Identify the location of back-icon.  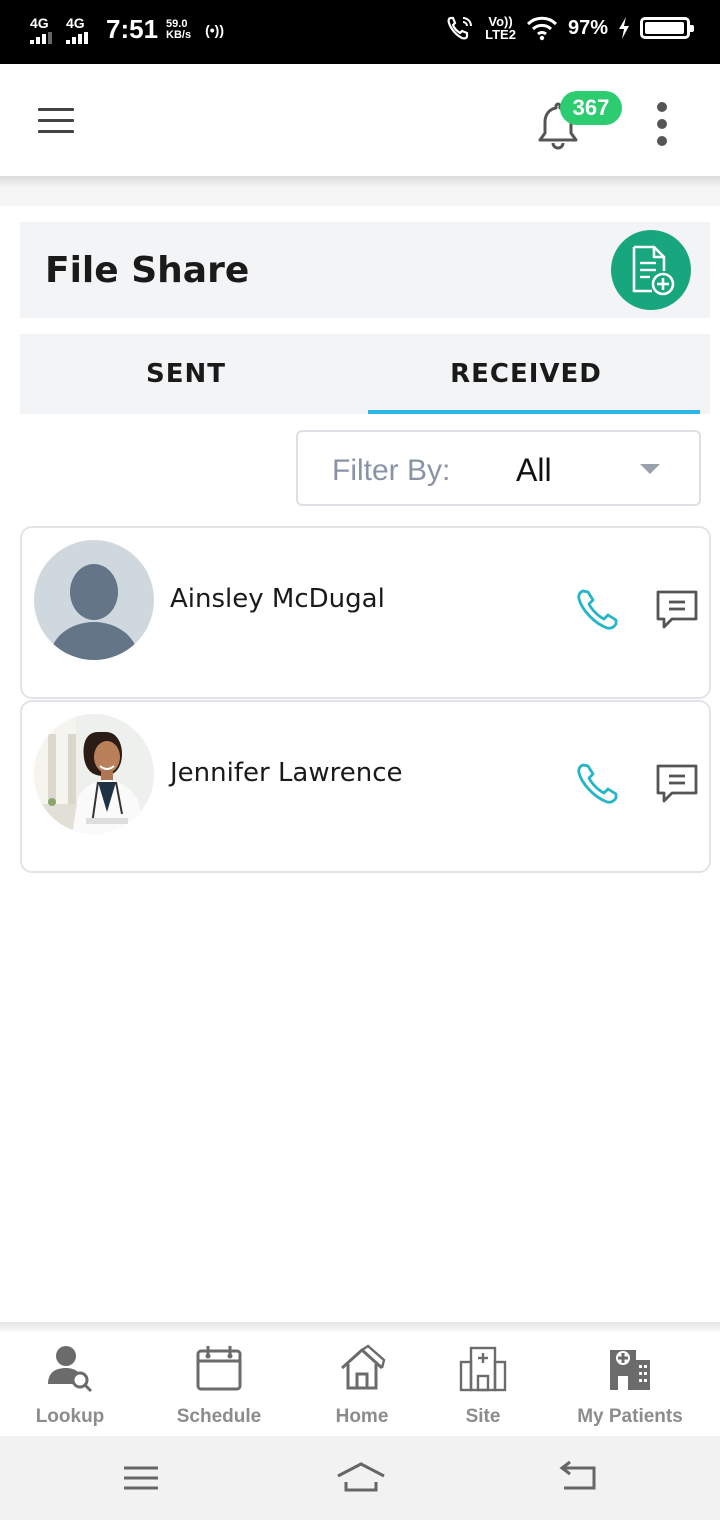
(579, 1478).